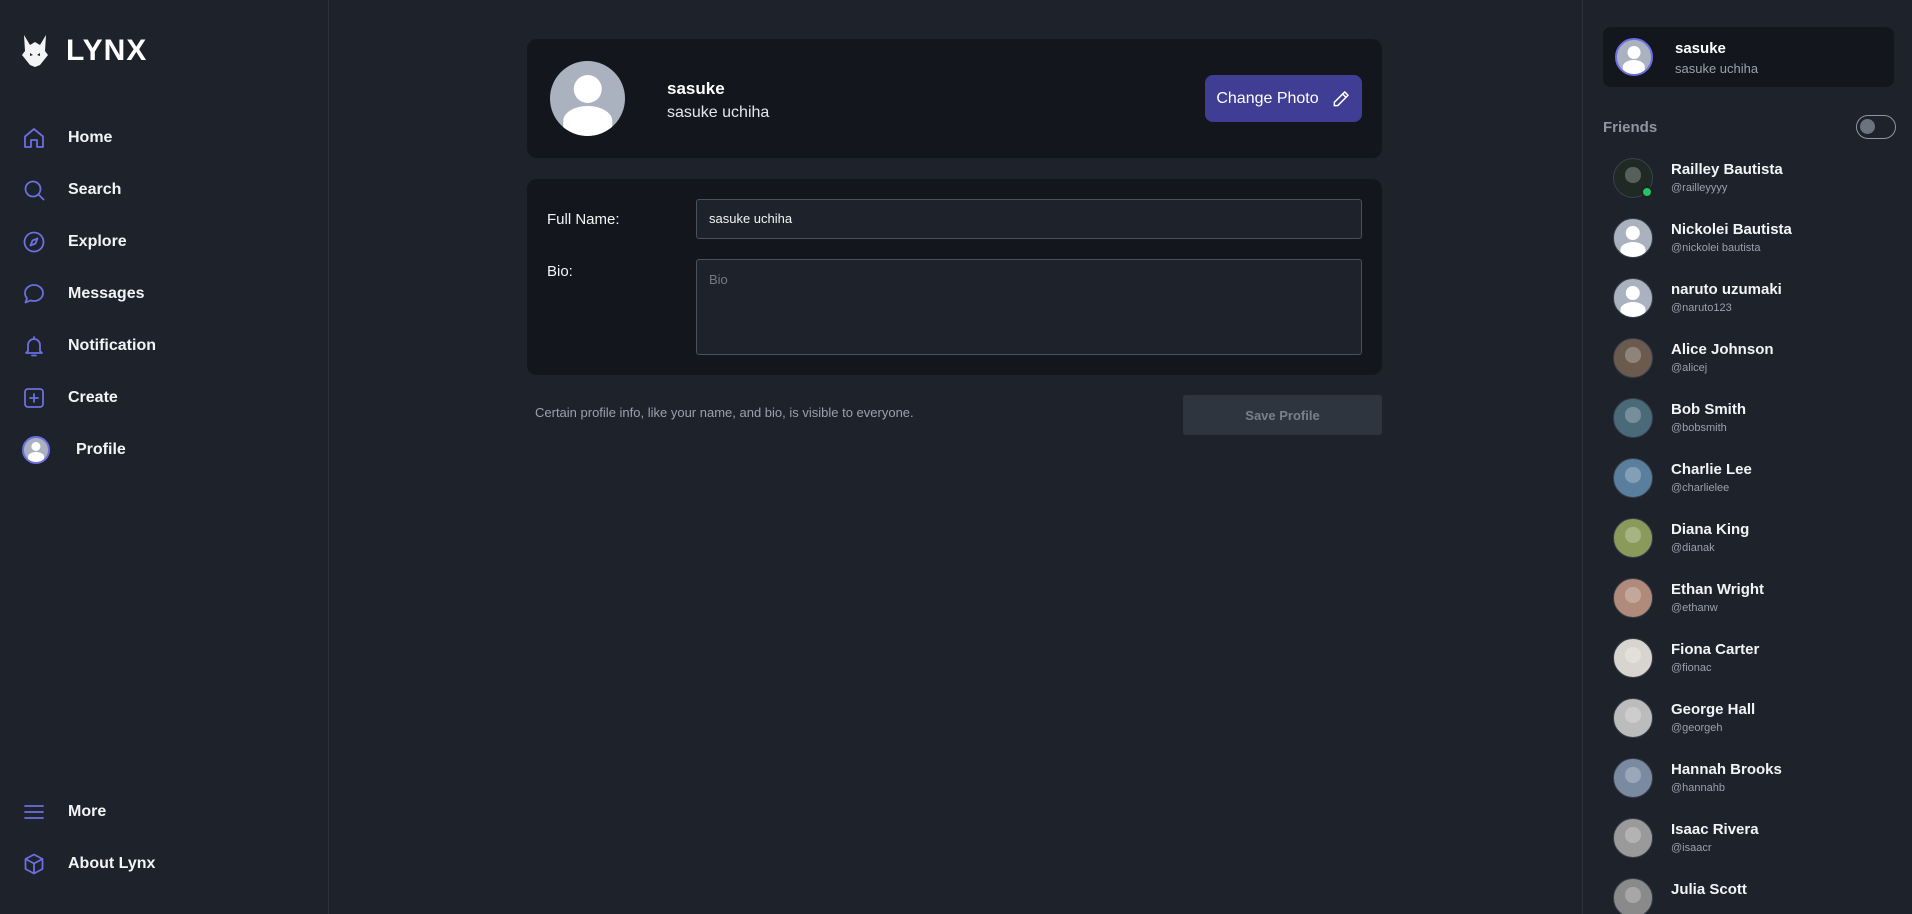  What do you see at coordinates (1715, 649) in the screenshot?
I see `friend-name: Fiona Carter` at bounding box center [1715, 649].